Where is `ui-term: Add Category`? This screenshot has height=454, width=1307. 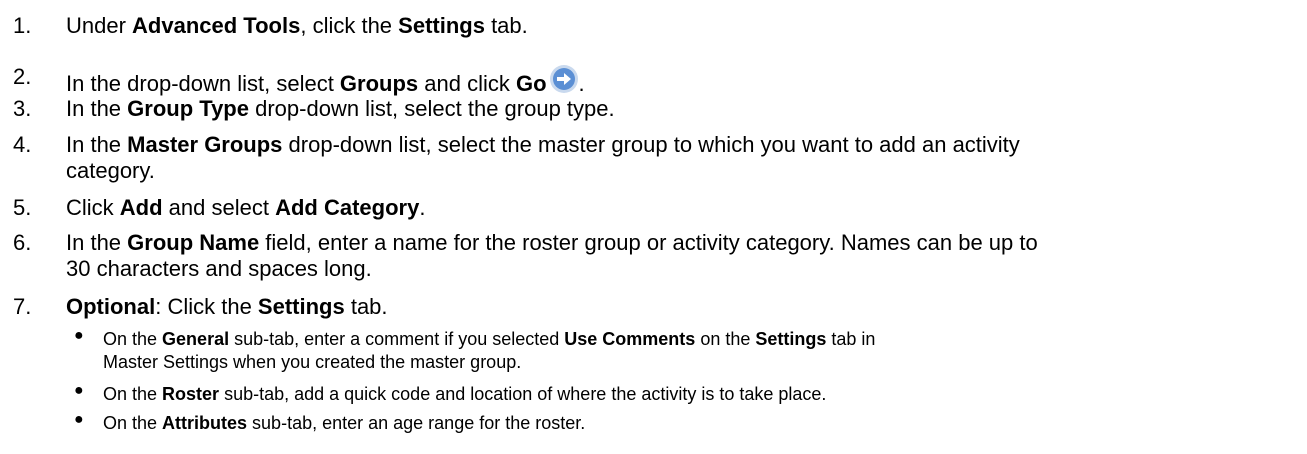 ui-term: Add Category is located at coordinates (347, 207).